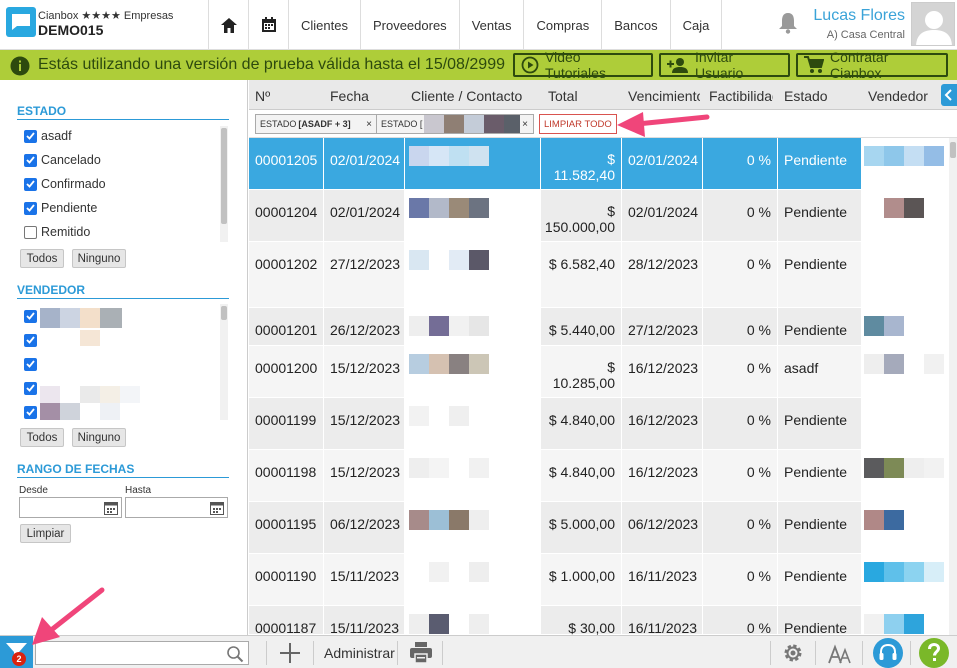 This screenshot has width=957, height=668. Describe the element at coordinates (581, 326) in the screenshot. I see `cell-total: $ 5.440,00` at that location.